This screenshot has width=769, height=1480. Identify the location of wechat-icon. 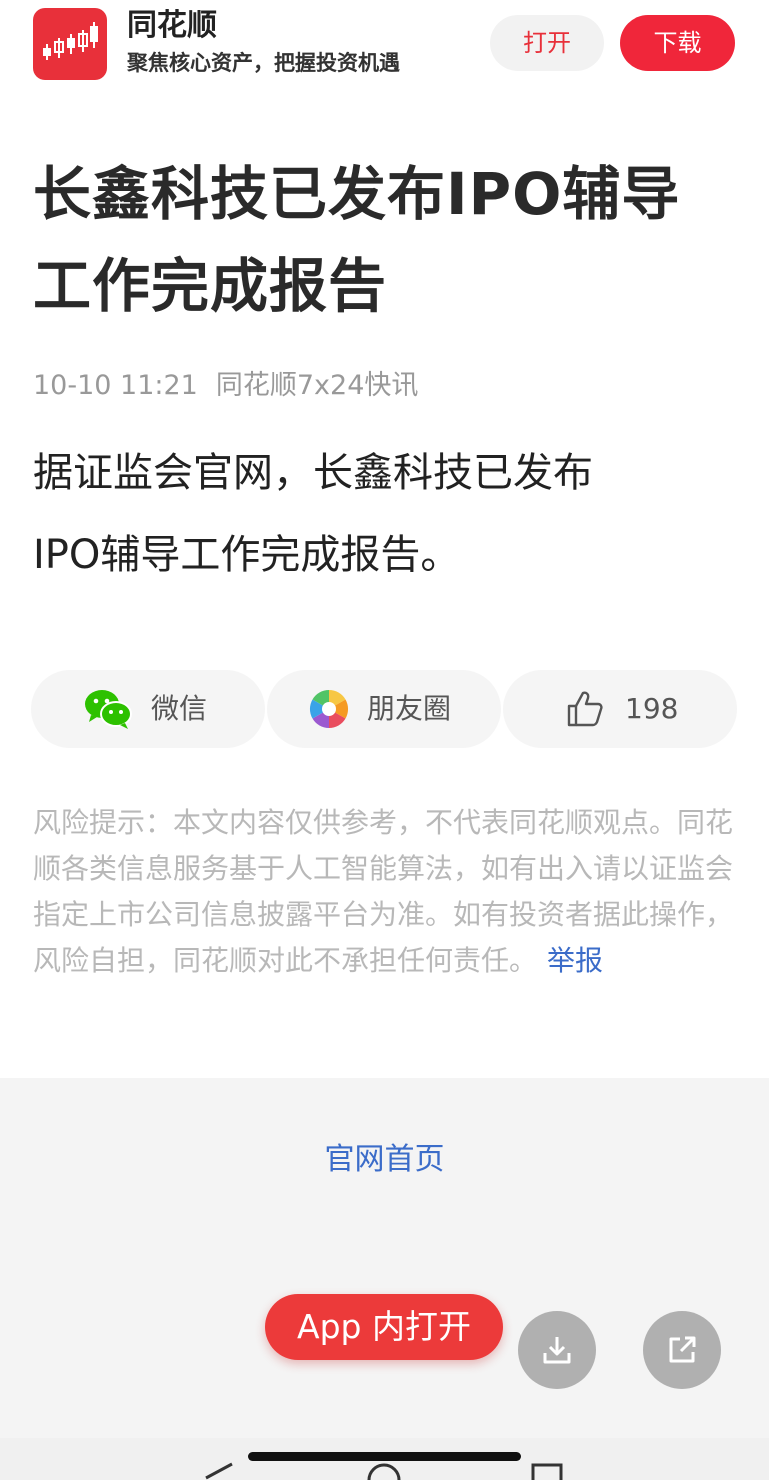
(108, 709).